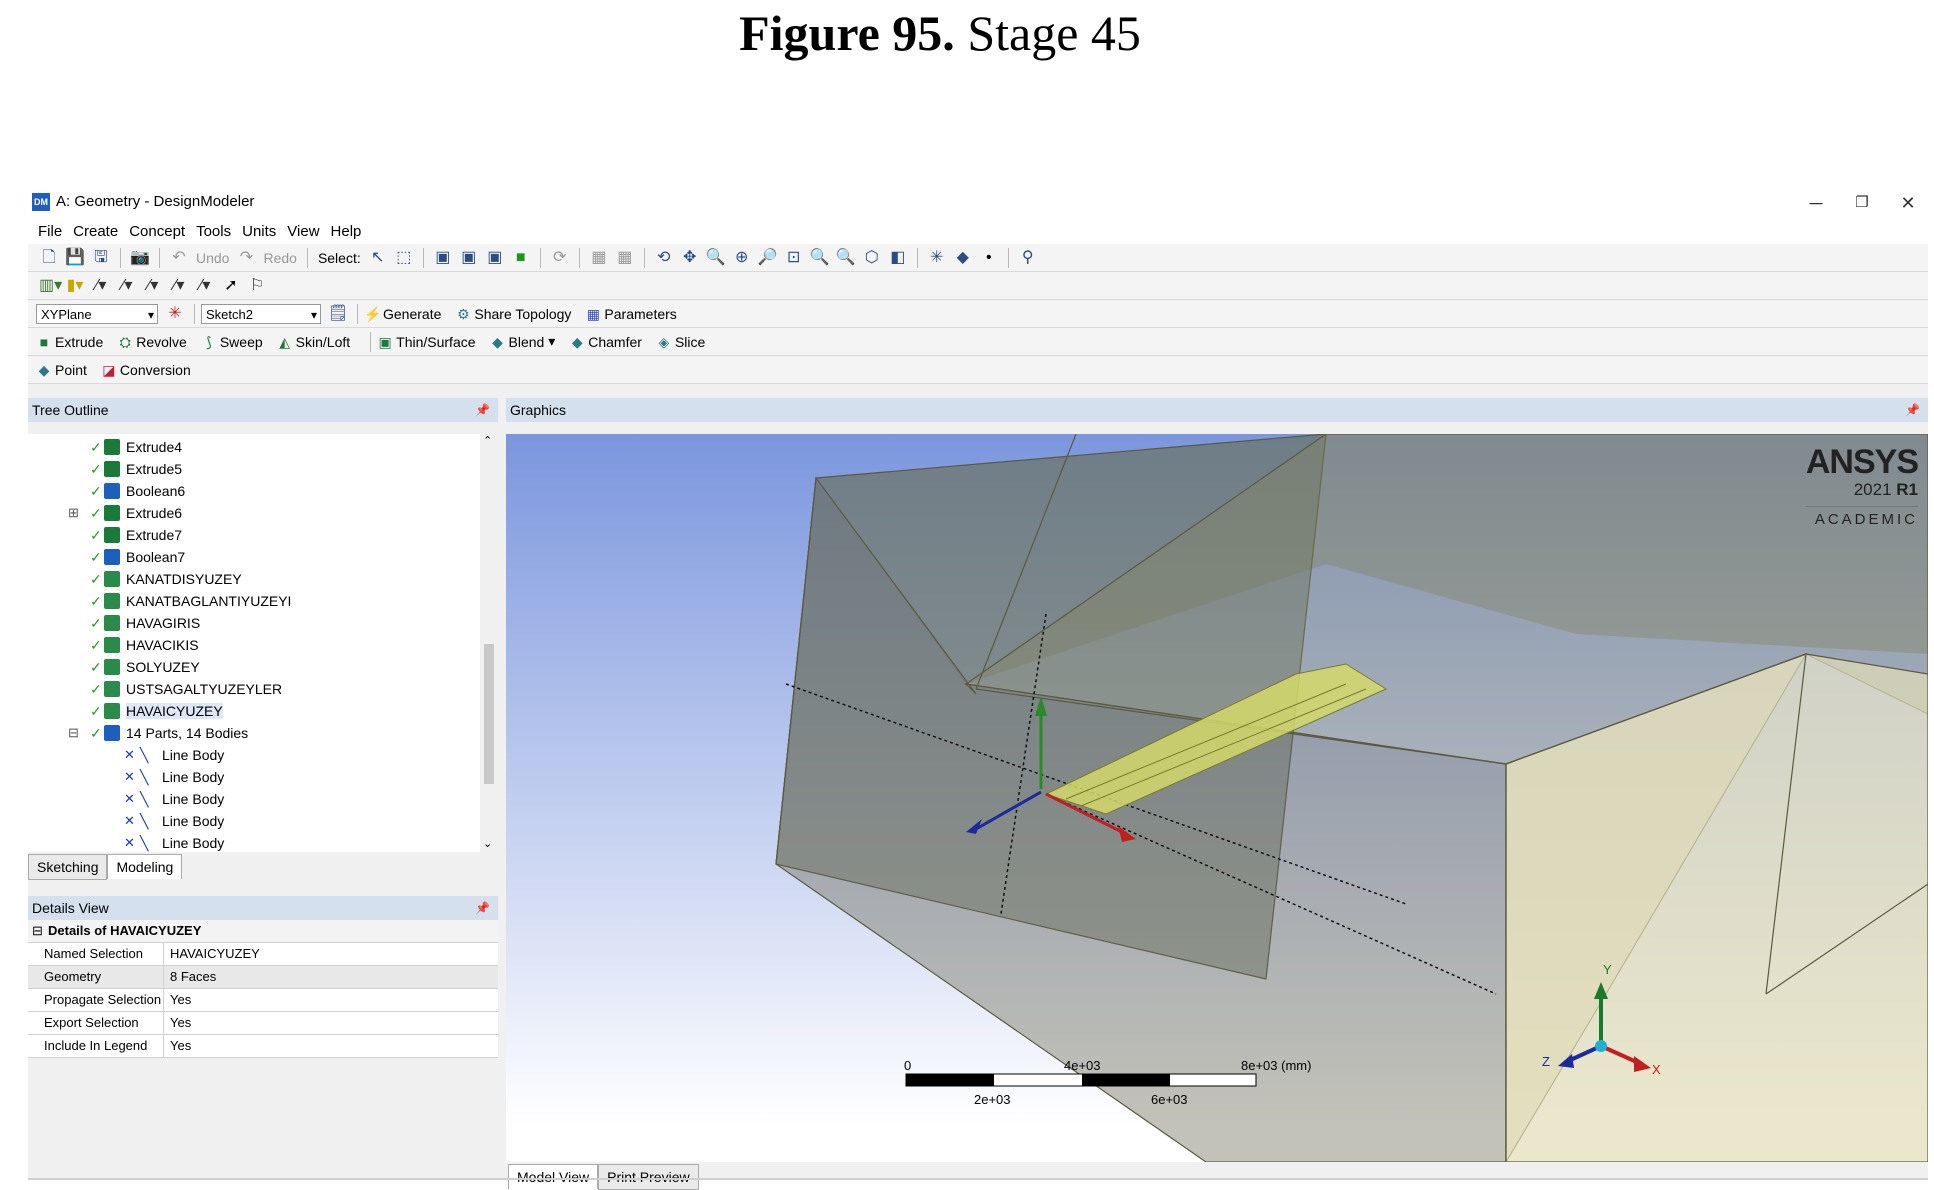  What do you see at coordinates (489, 714) in the screenshot?
I see `scroll-thumb` at bounding box center [489, 714].